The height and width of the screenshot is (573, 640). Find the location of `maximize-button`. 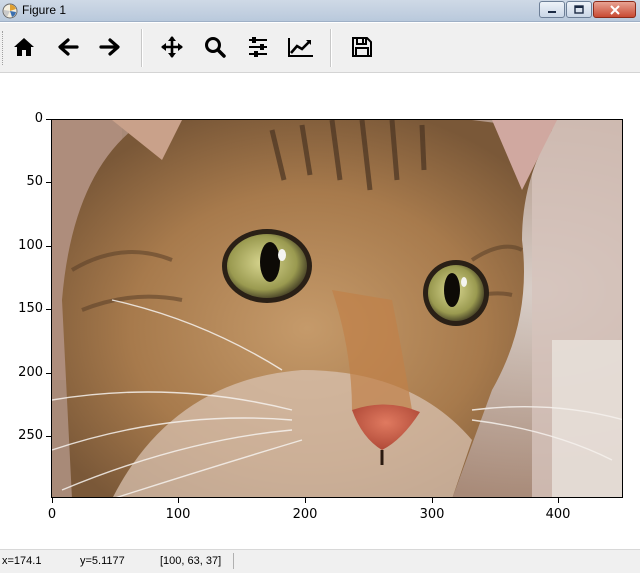

maximize-button is located at coordinates (579, 9).